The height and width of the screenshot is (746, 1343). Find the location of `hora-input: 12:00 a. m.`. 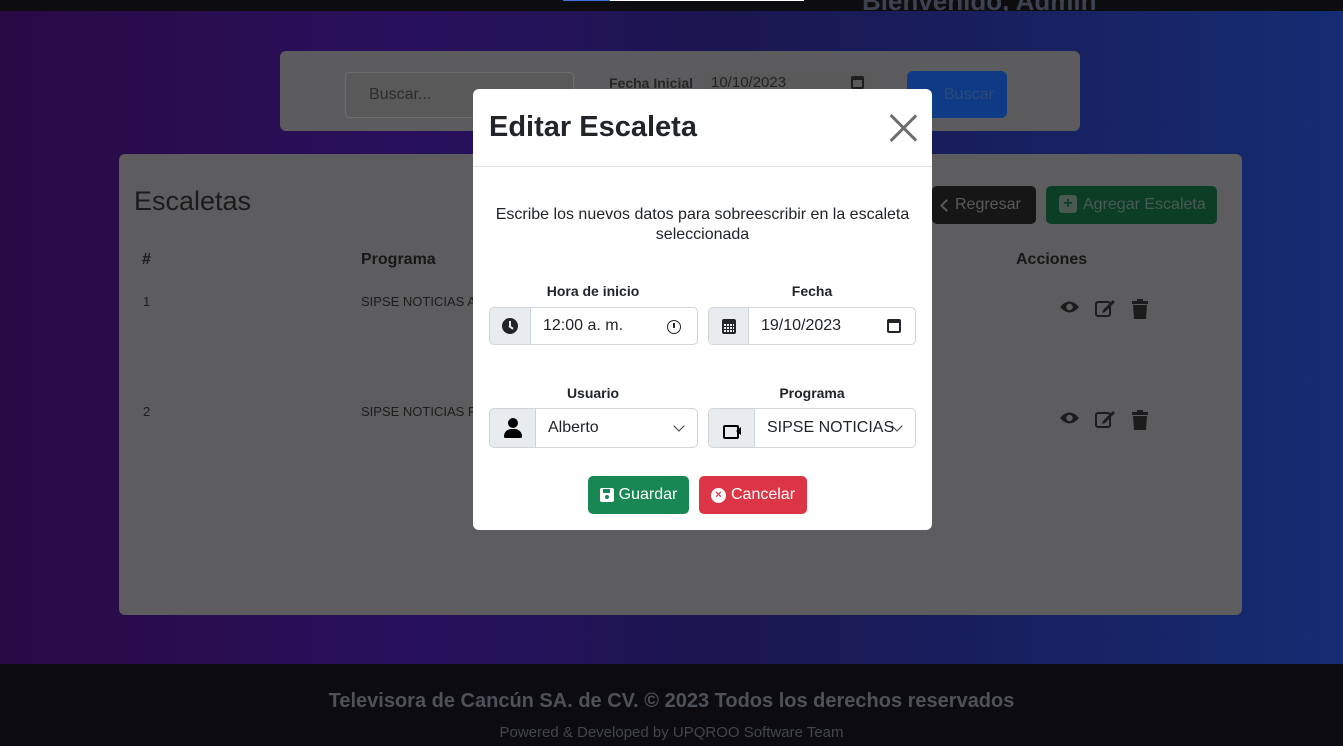

hora-input: 12:00 a. m. is located at coordinates (614, 326).